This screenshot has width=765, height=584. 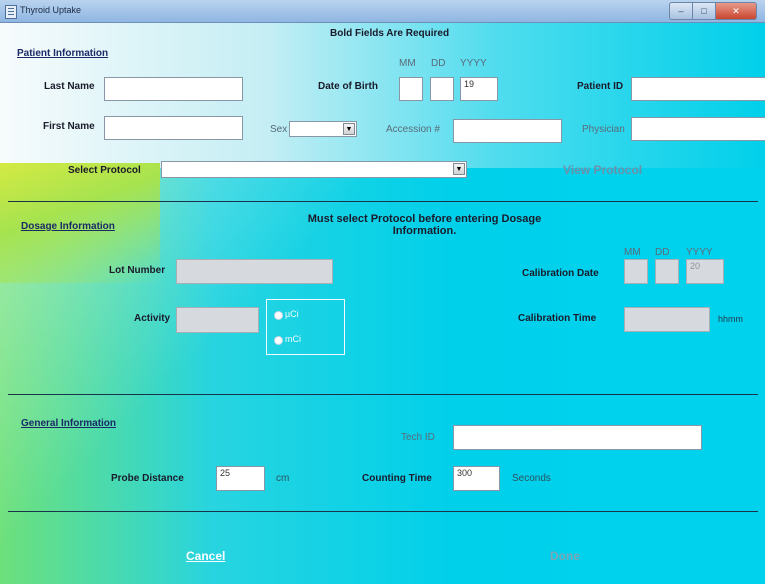 I want to click on time-unit-label: hhmm, so click(x=731, y=319).